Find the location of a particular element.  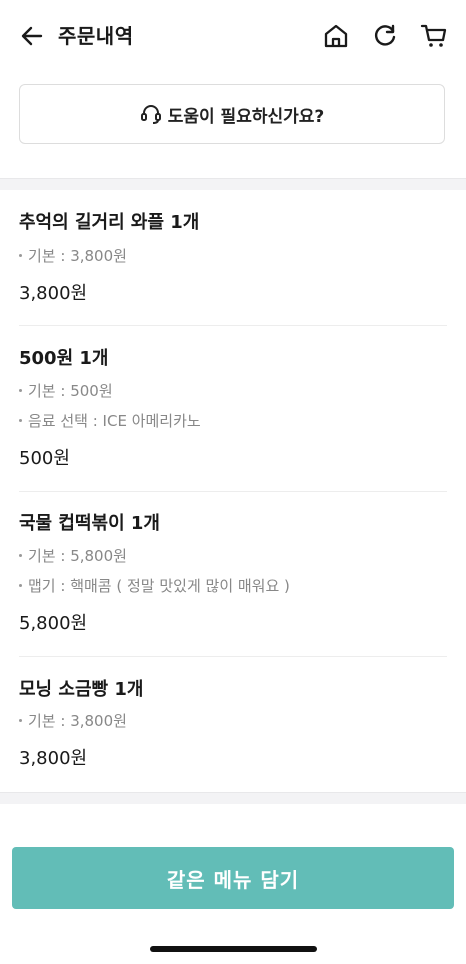

page-title: 주문내역 is located at coordinates (96, 36).